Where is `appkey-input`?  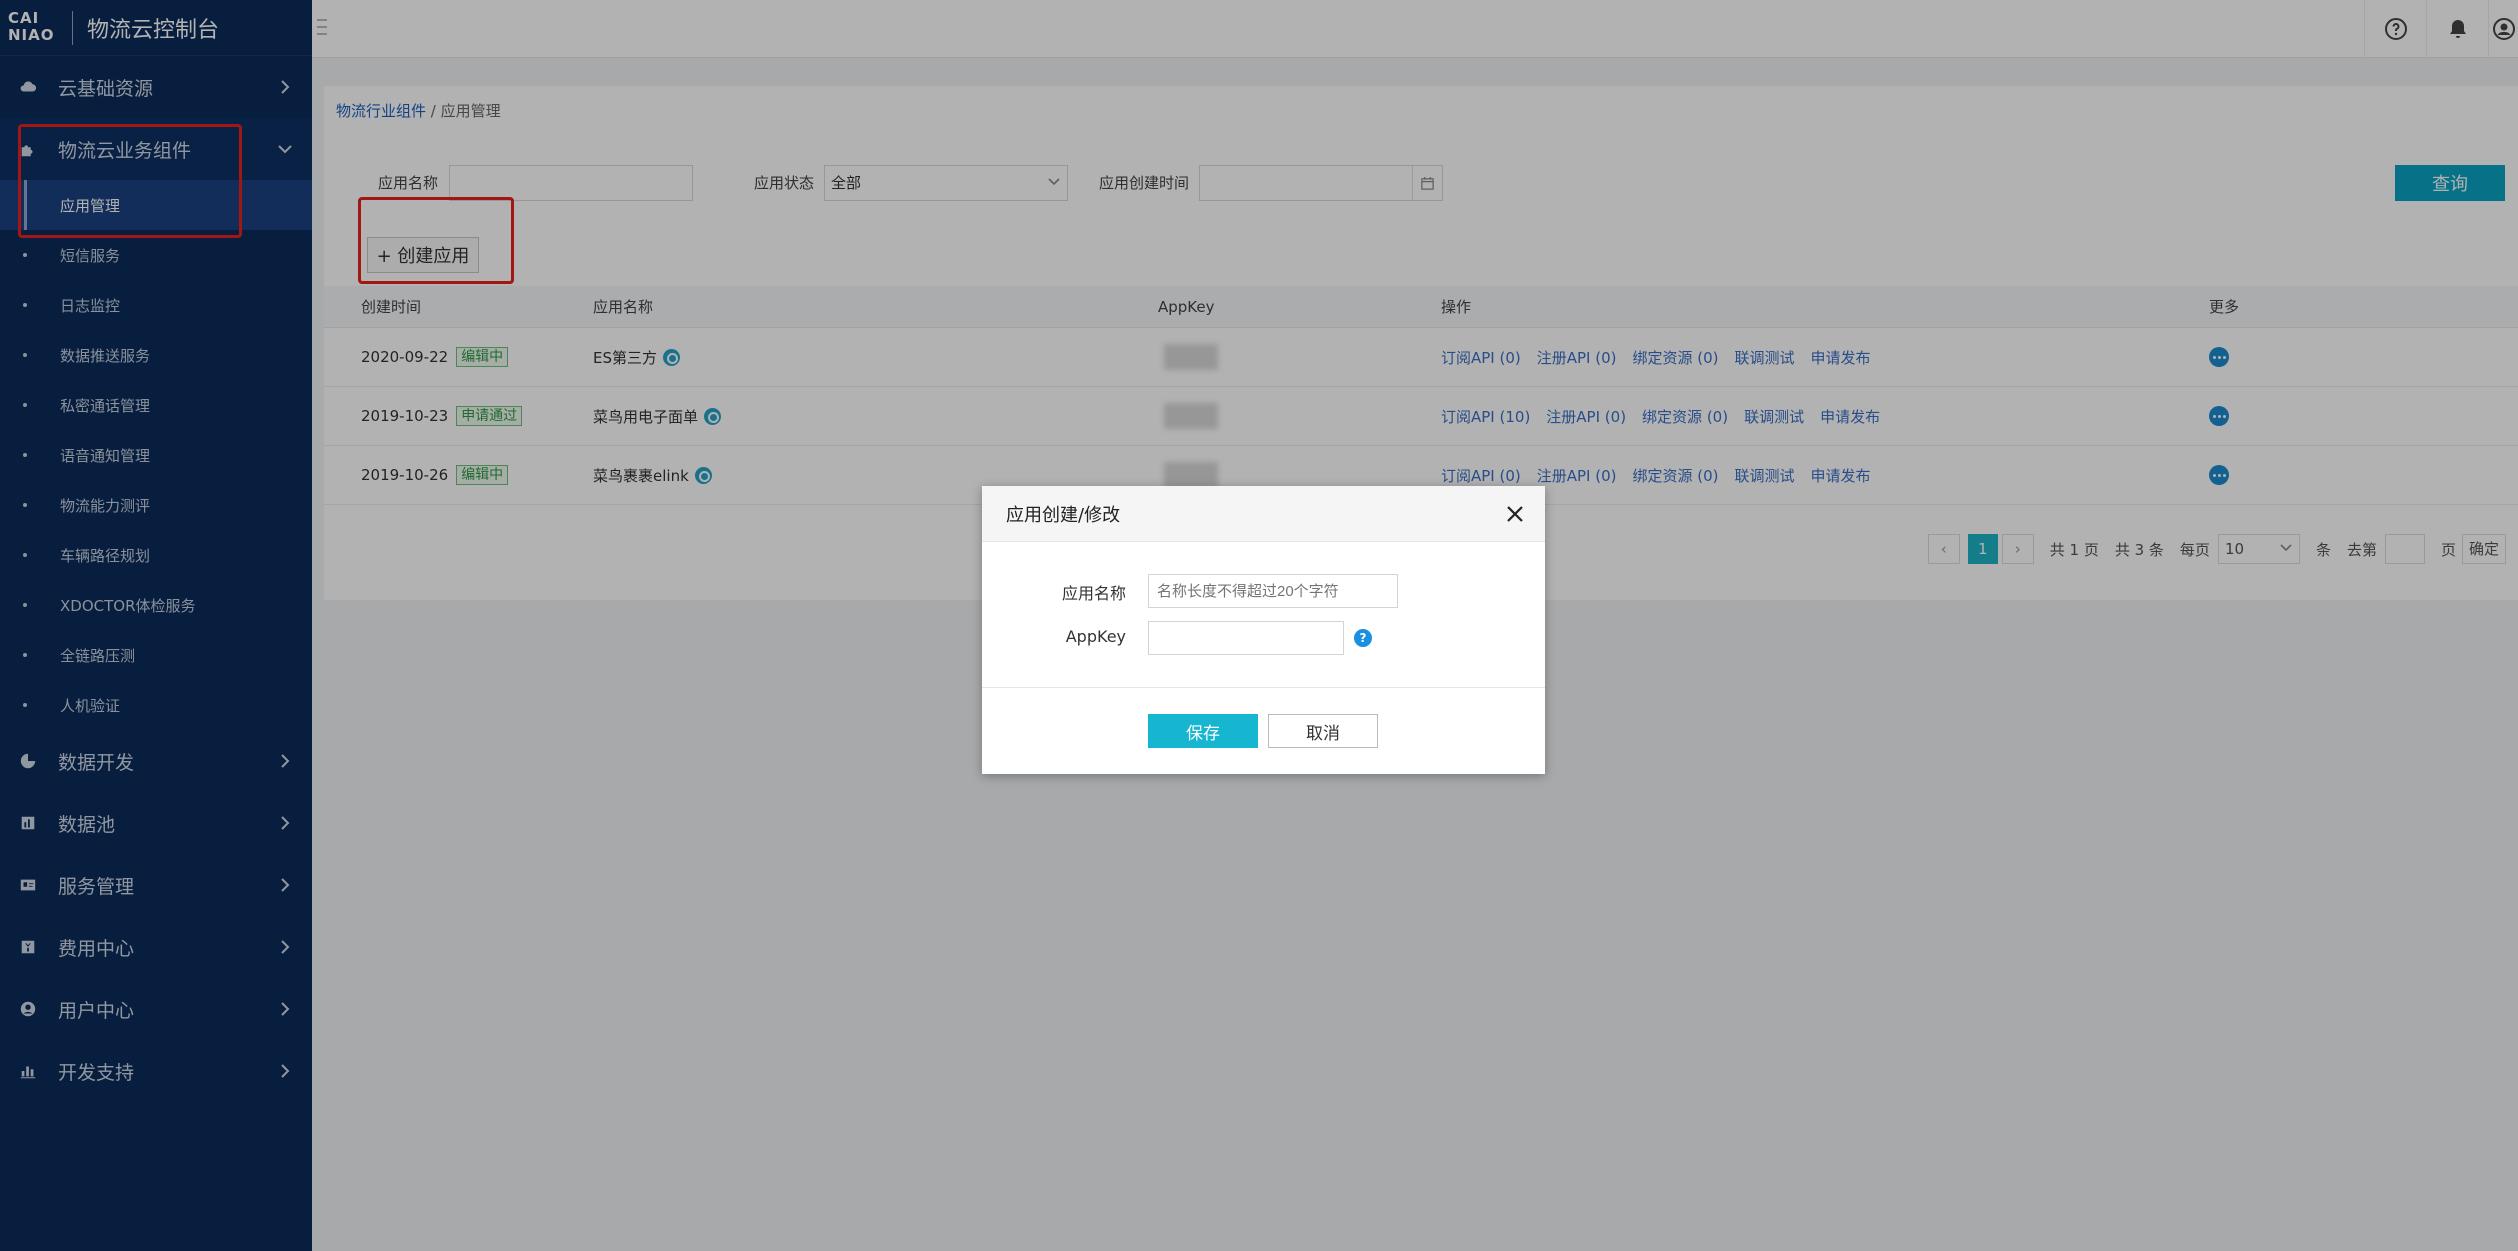
appkey-input is located at coordinates (1246, 638).